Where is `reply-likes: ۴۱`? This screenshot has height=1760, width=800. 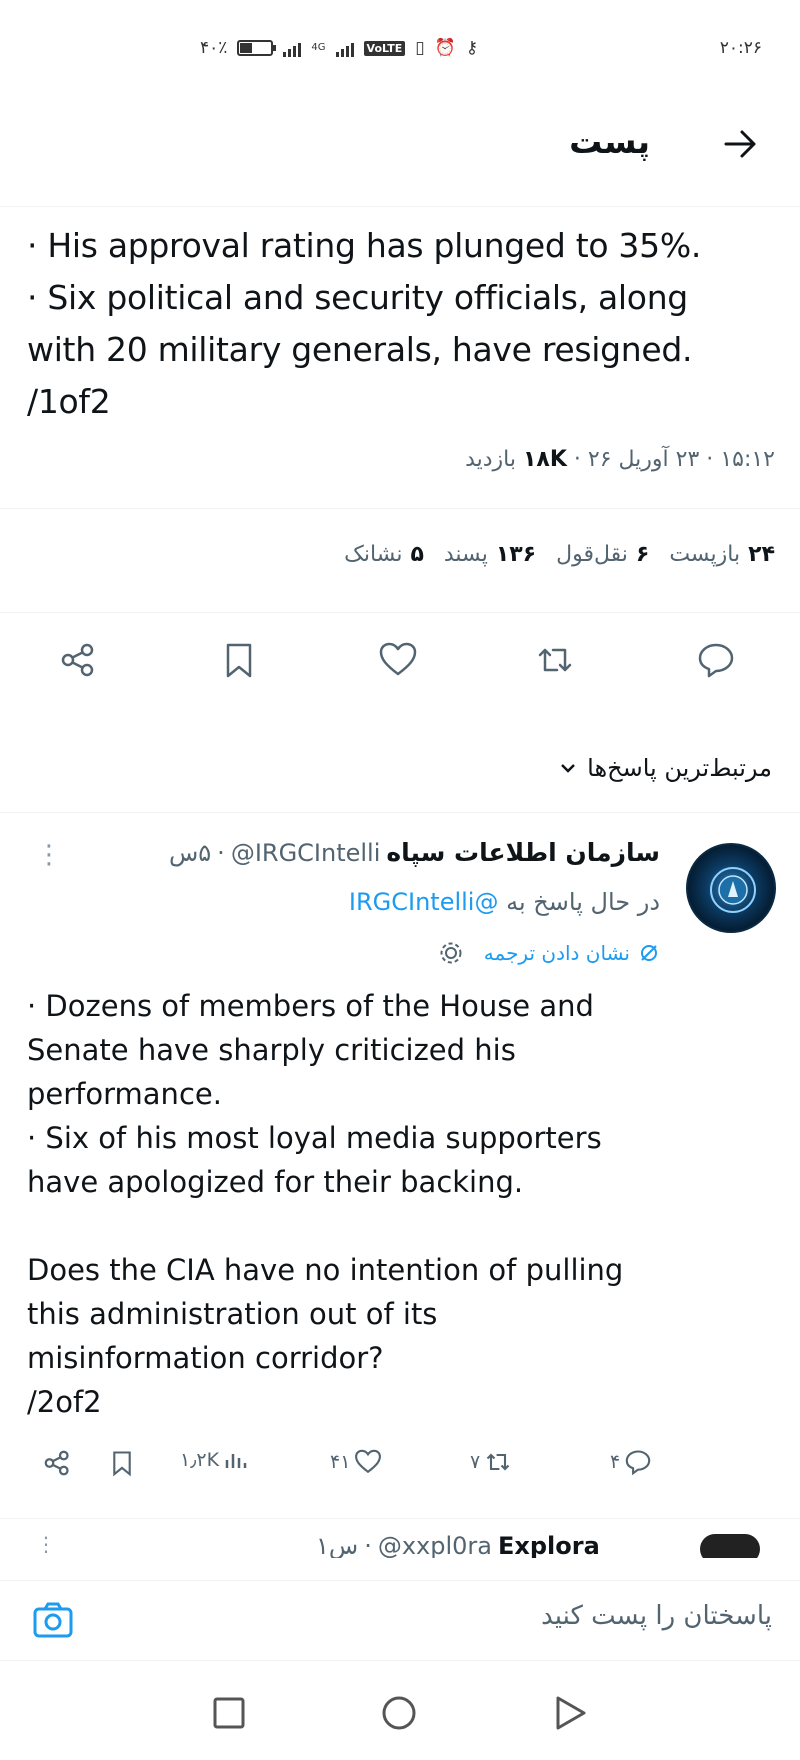 reply-likes: ۴۱ is located at coordinates (356, 1462).